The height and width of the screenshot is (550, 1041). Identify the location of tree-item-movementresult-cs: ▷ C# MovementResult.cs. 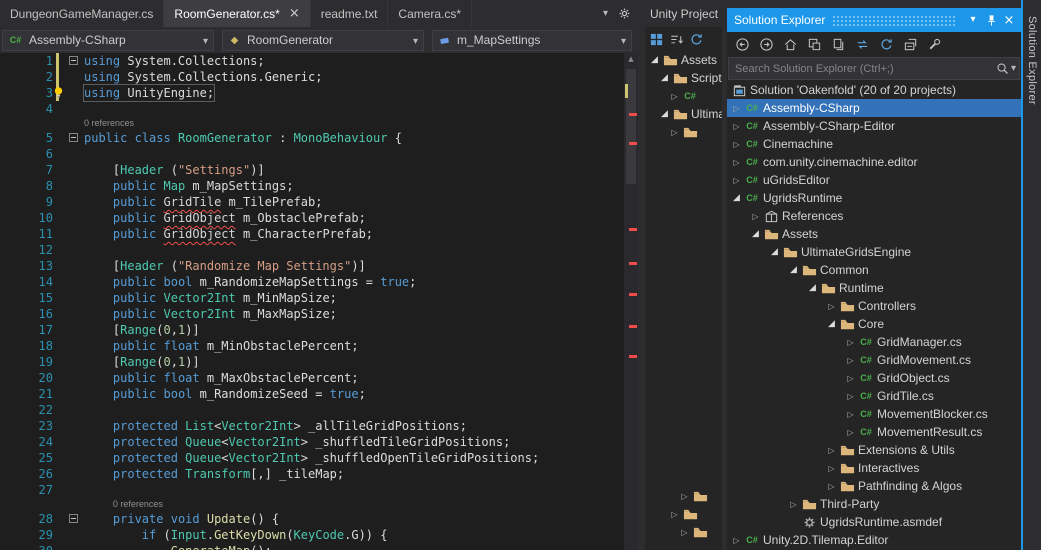
(874, 432).